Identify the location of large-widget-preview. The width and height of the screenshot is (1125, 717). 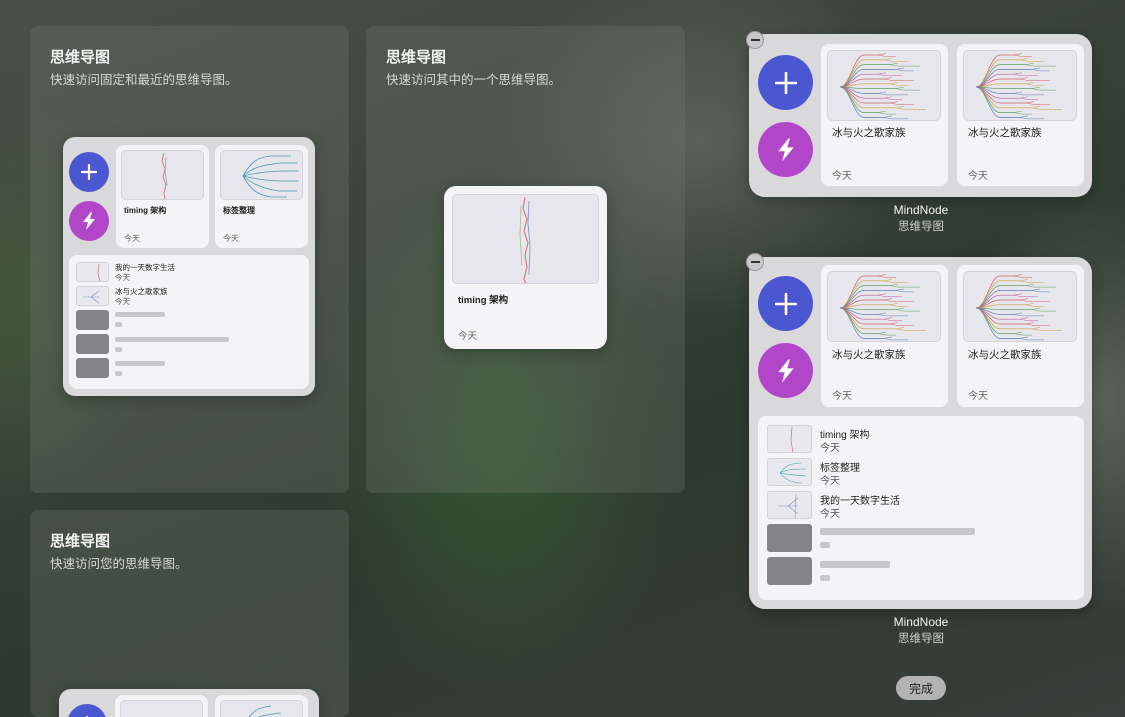
(189, 703).